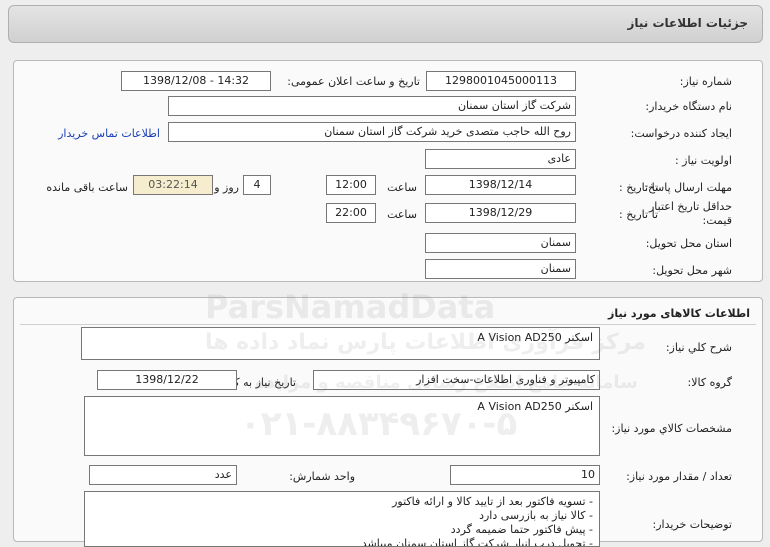 This screenshot has width=770, height=547. Describe the element at coordinates (501, 81) in the screenshot. I see `need-number-field: 1298001045000113` at that location.